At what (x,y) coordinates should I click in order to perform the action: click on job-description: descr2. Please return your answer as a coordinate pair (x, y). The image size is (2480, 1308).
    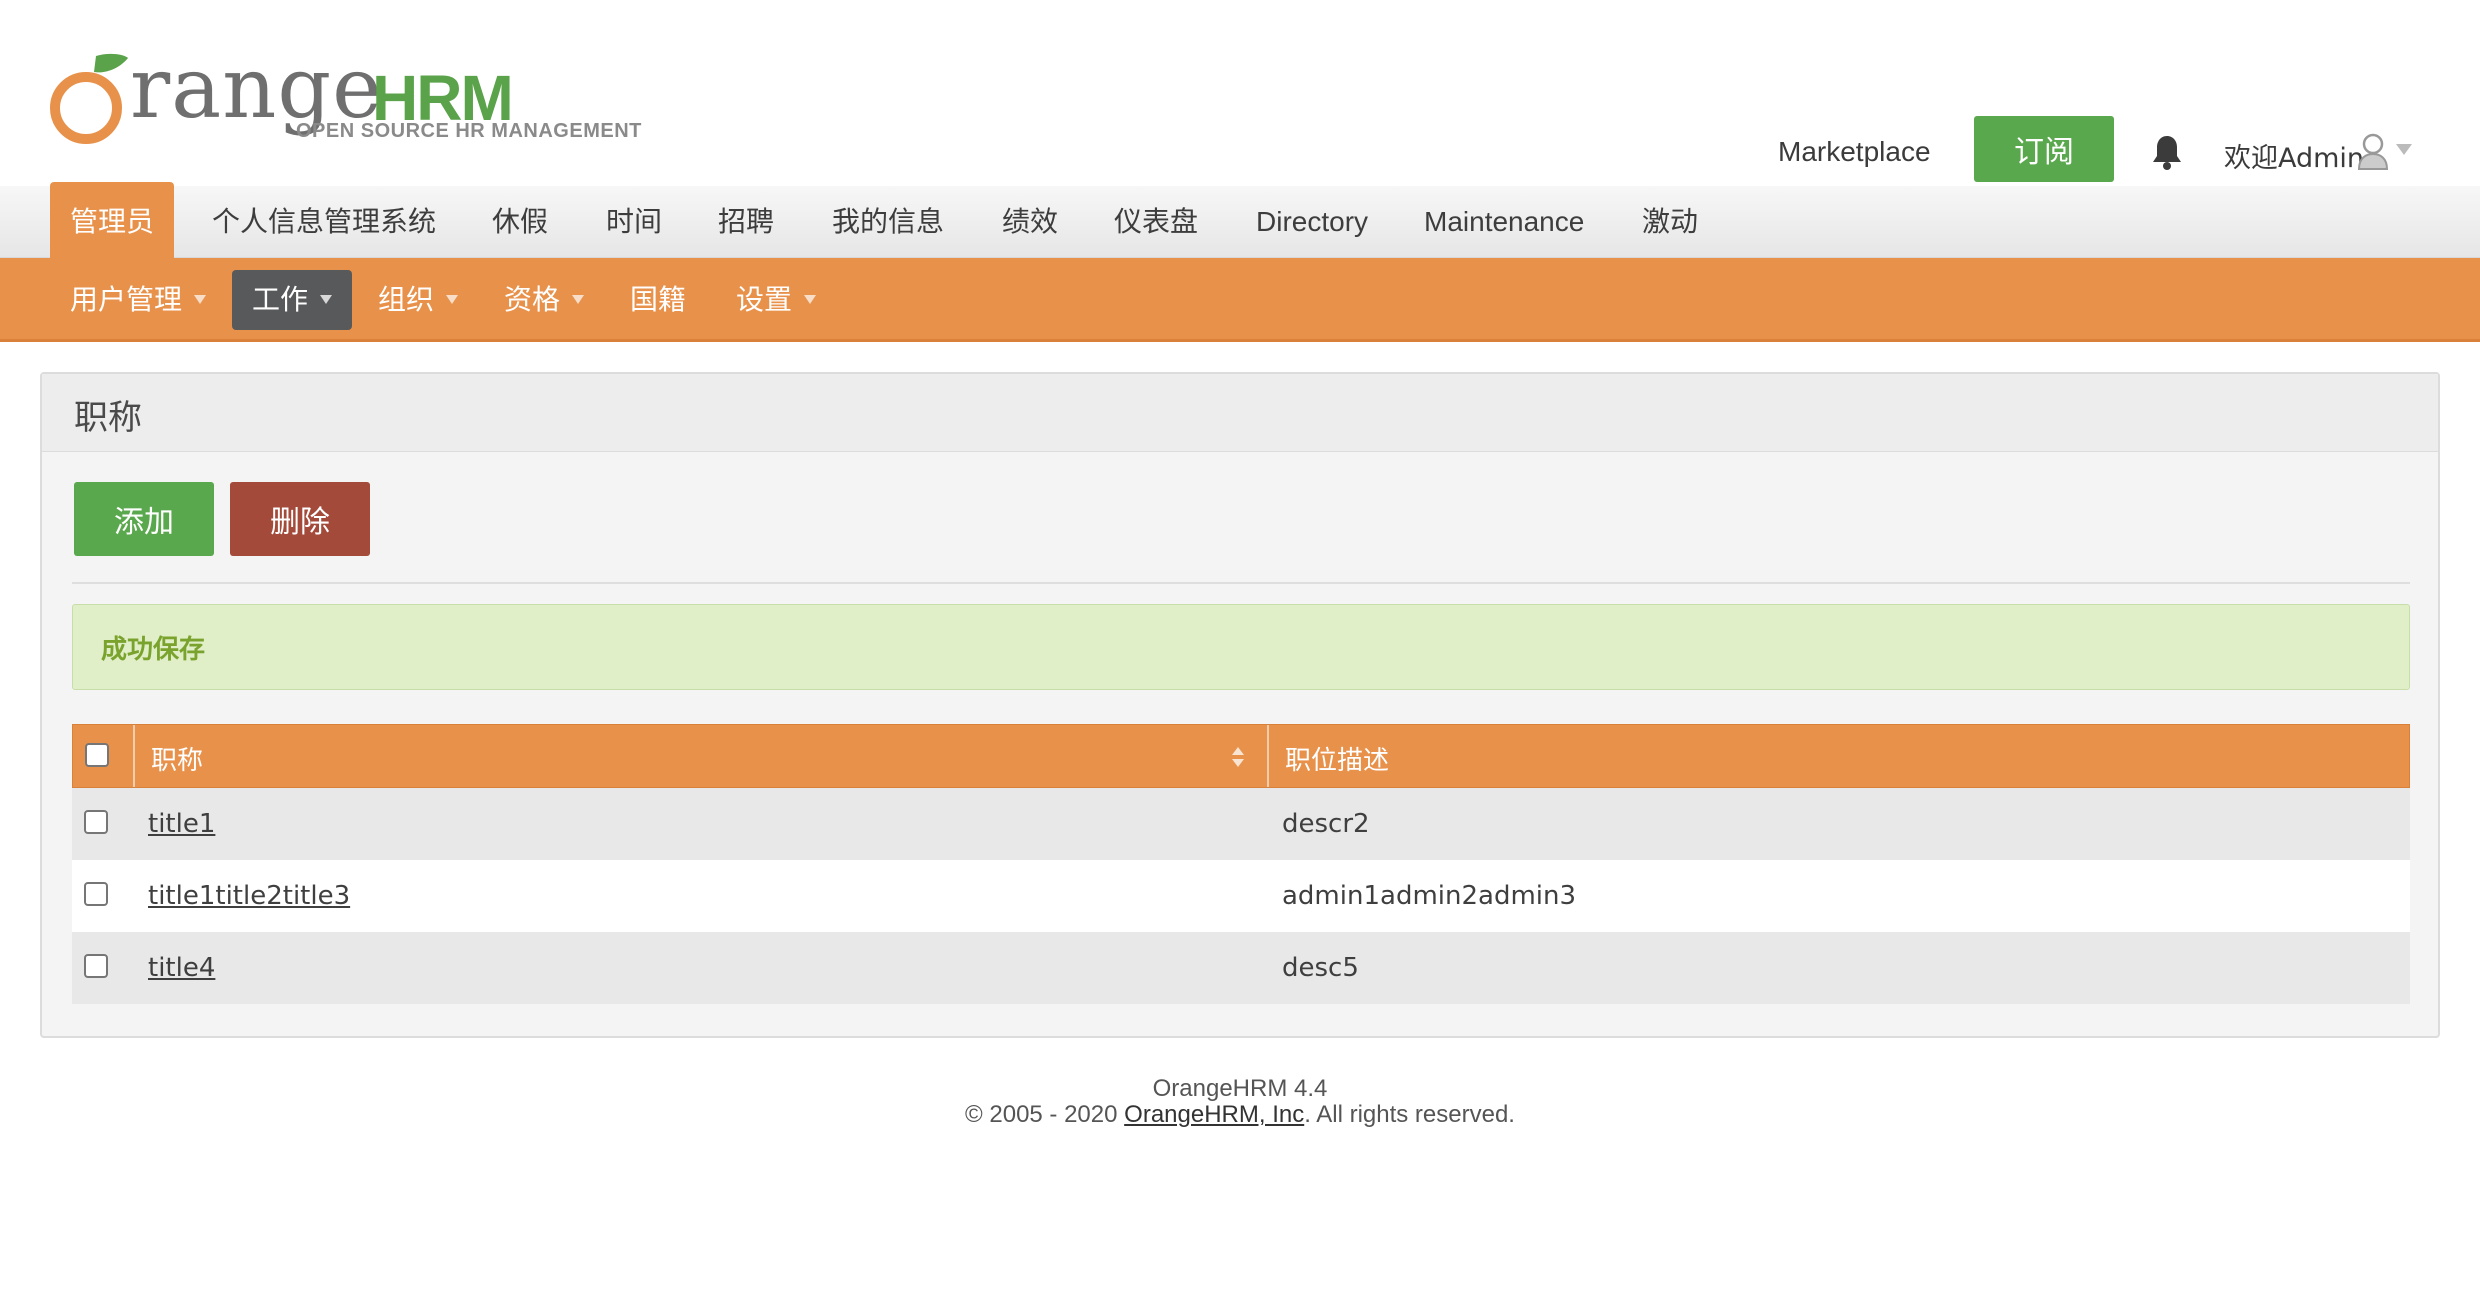
    Looking at the image, I should click on (1326, 824).